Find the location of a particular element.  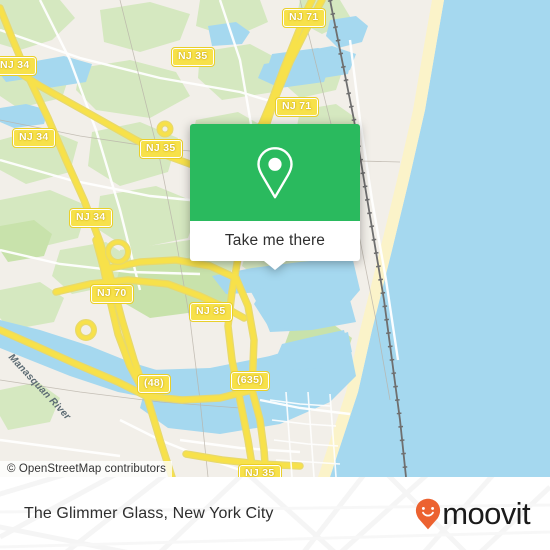

moovit-smiley-pin-icon is located at coordinates (428, 513).